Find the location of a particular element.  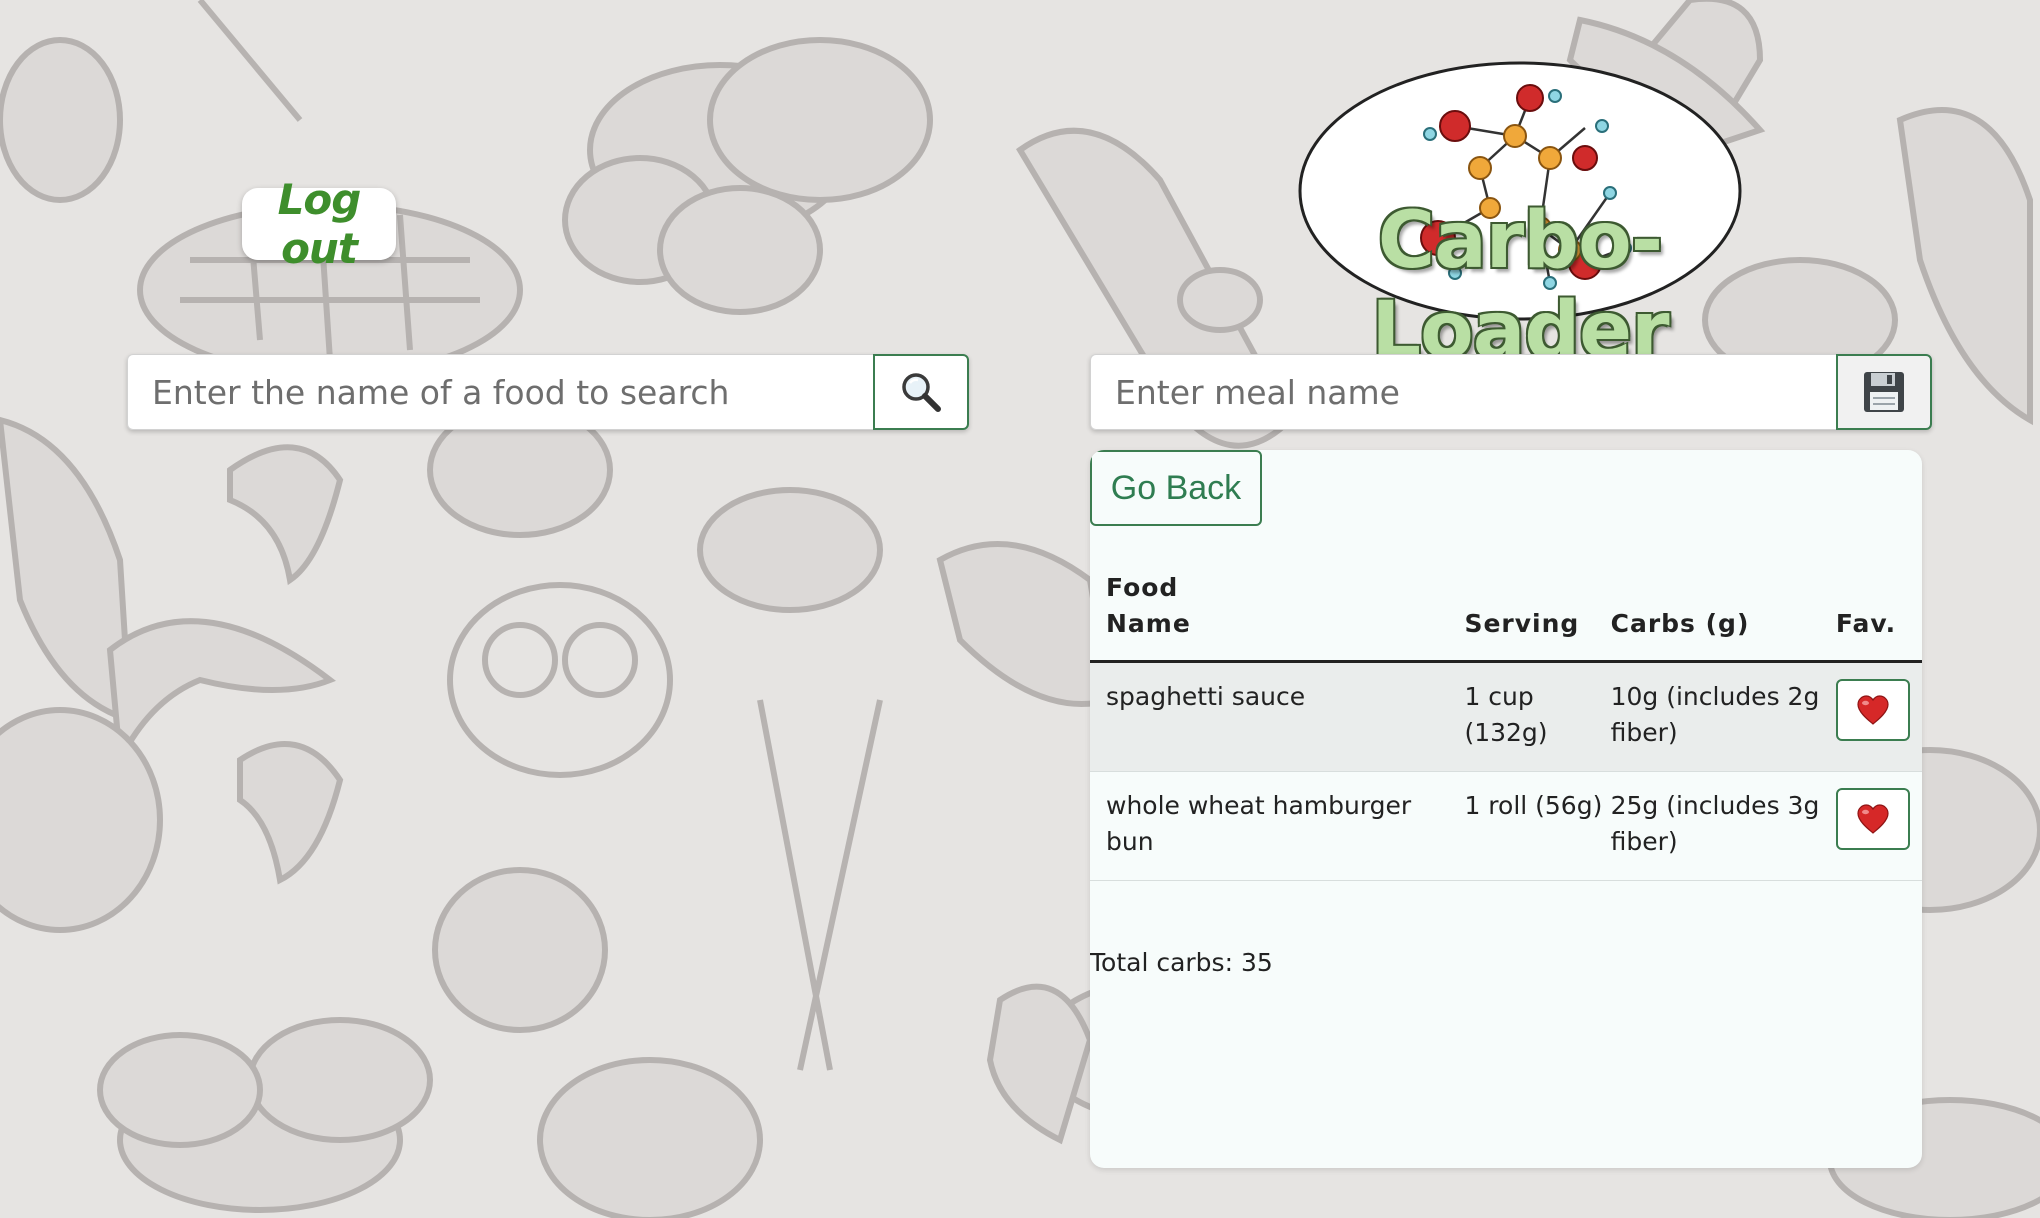

column-header-food-name: Food Name is located at coordinates (1148, 605).